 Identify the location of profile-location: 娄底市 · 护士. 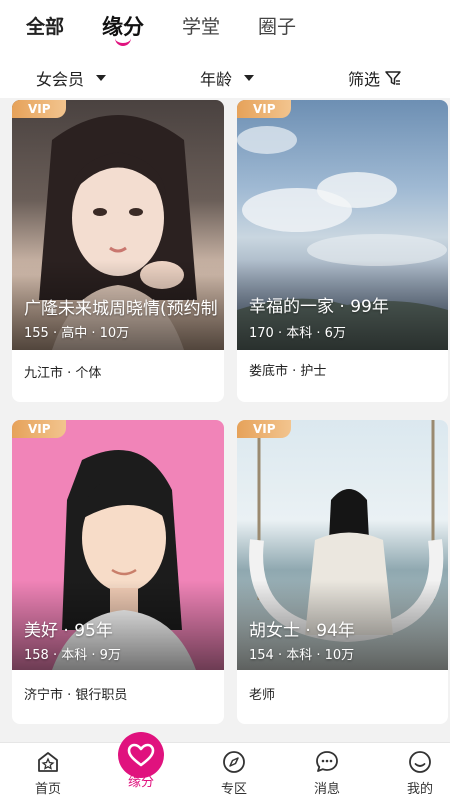
(288, 371).